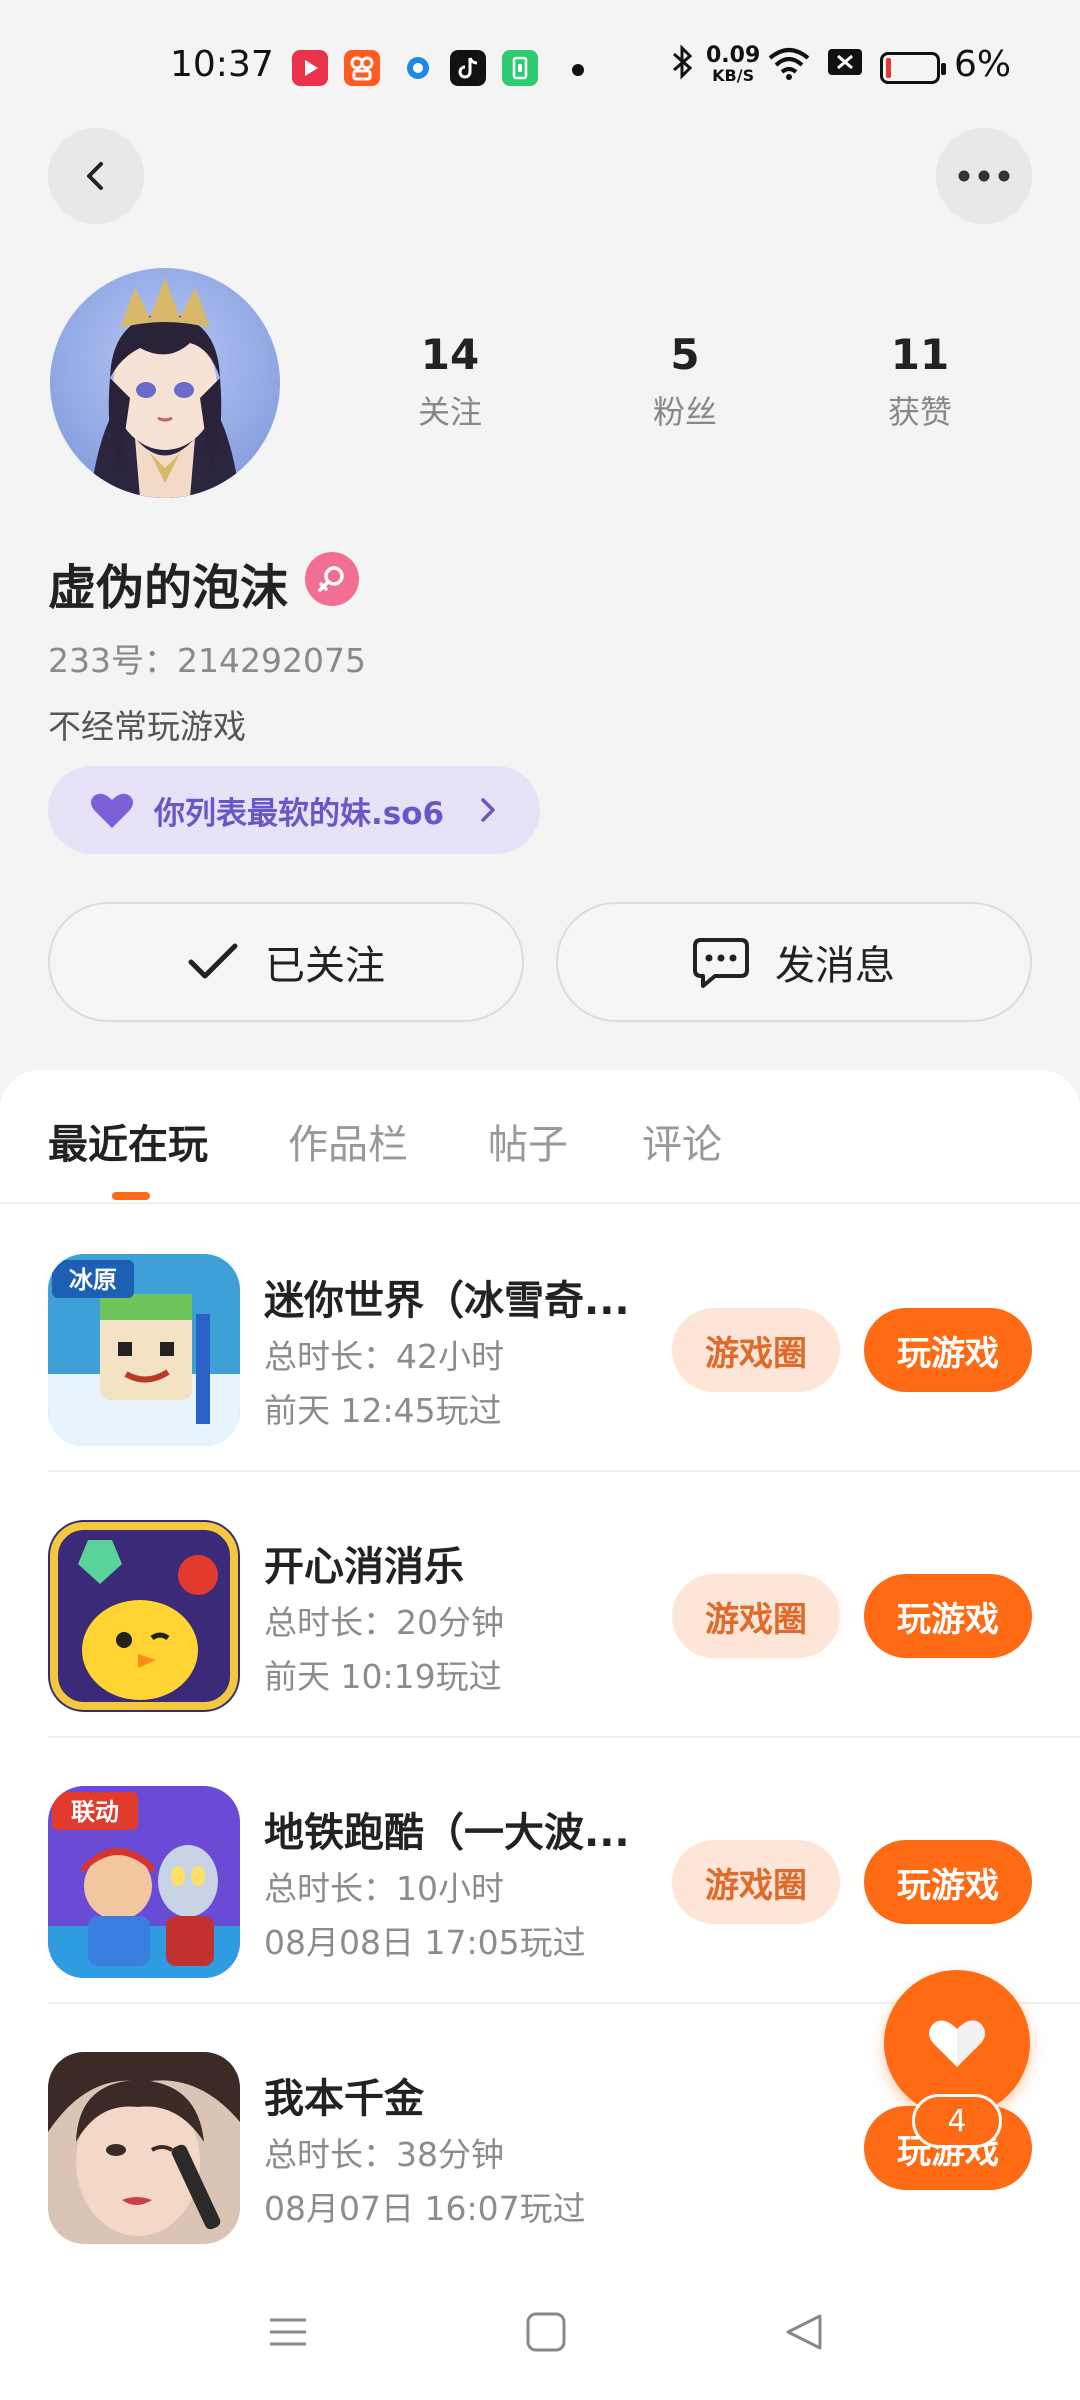 The width and height of the screenshot is (1080, 2400). What do you see at coordinates (332, 579) in the screenshot?
I see `female-gender-icon` at bounding box center [332, 579].